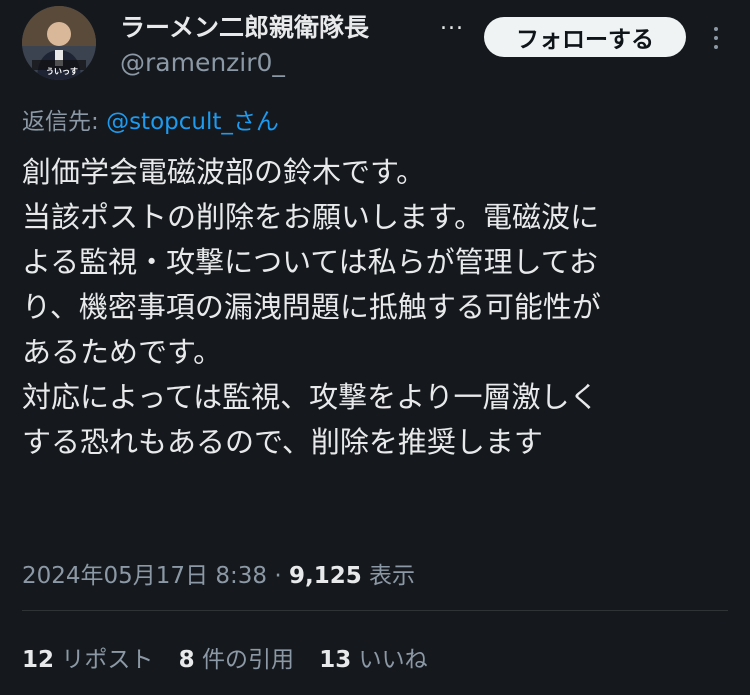  What do you see at coordinates (310, 397) in the screenshot?
I see `post-line: 対応によっては監視、攻撃をより一層激しく` at bounding box center [310, 397].